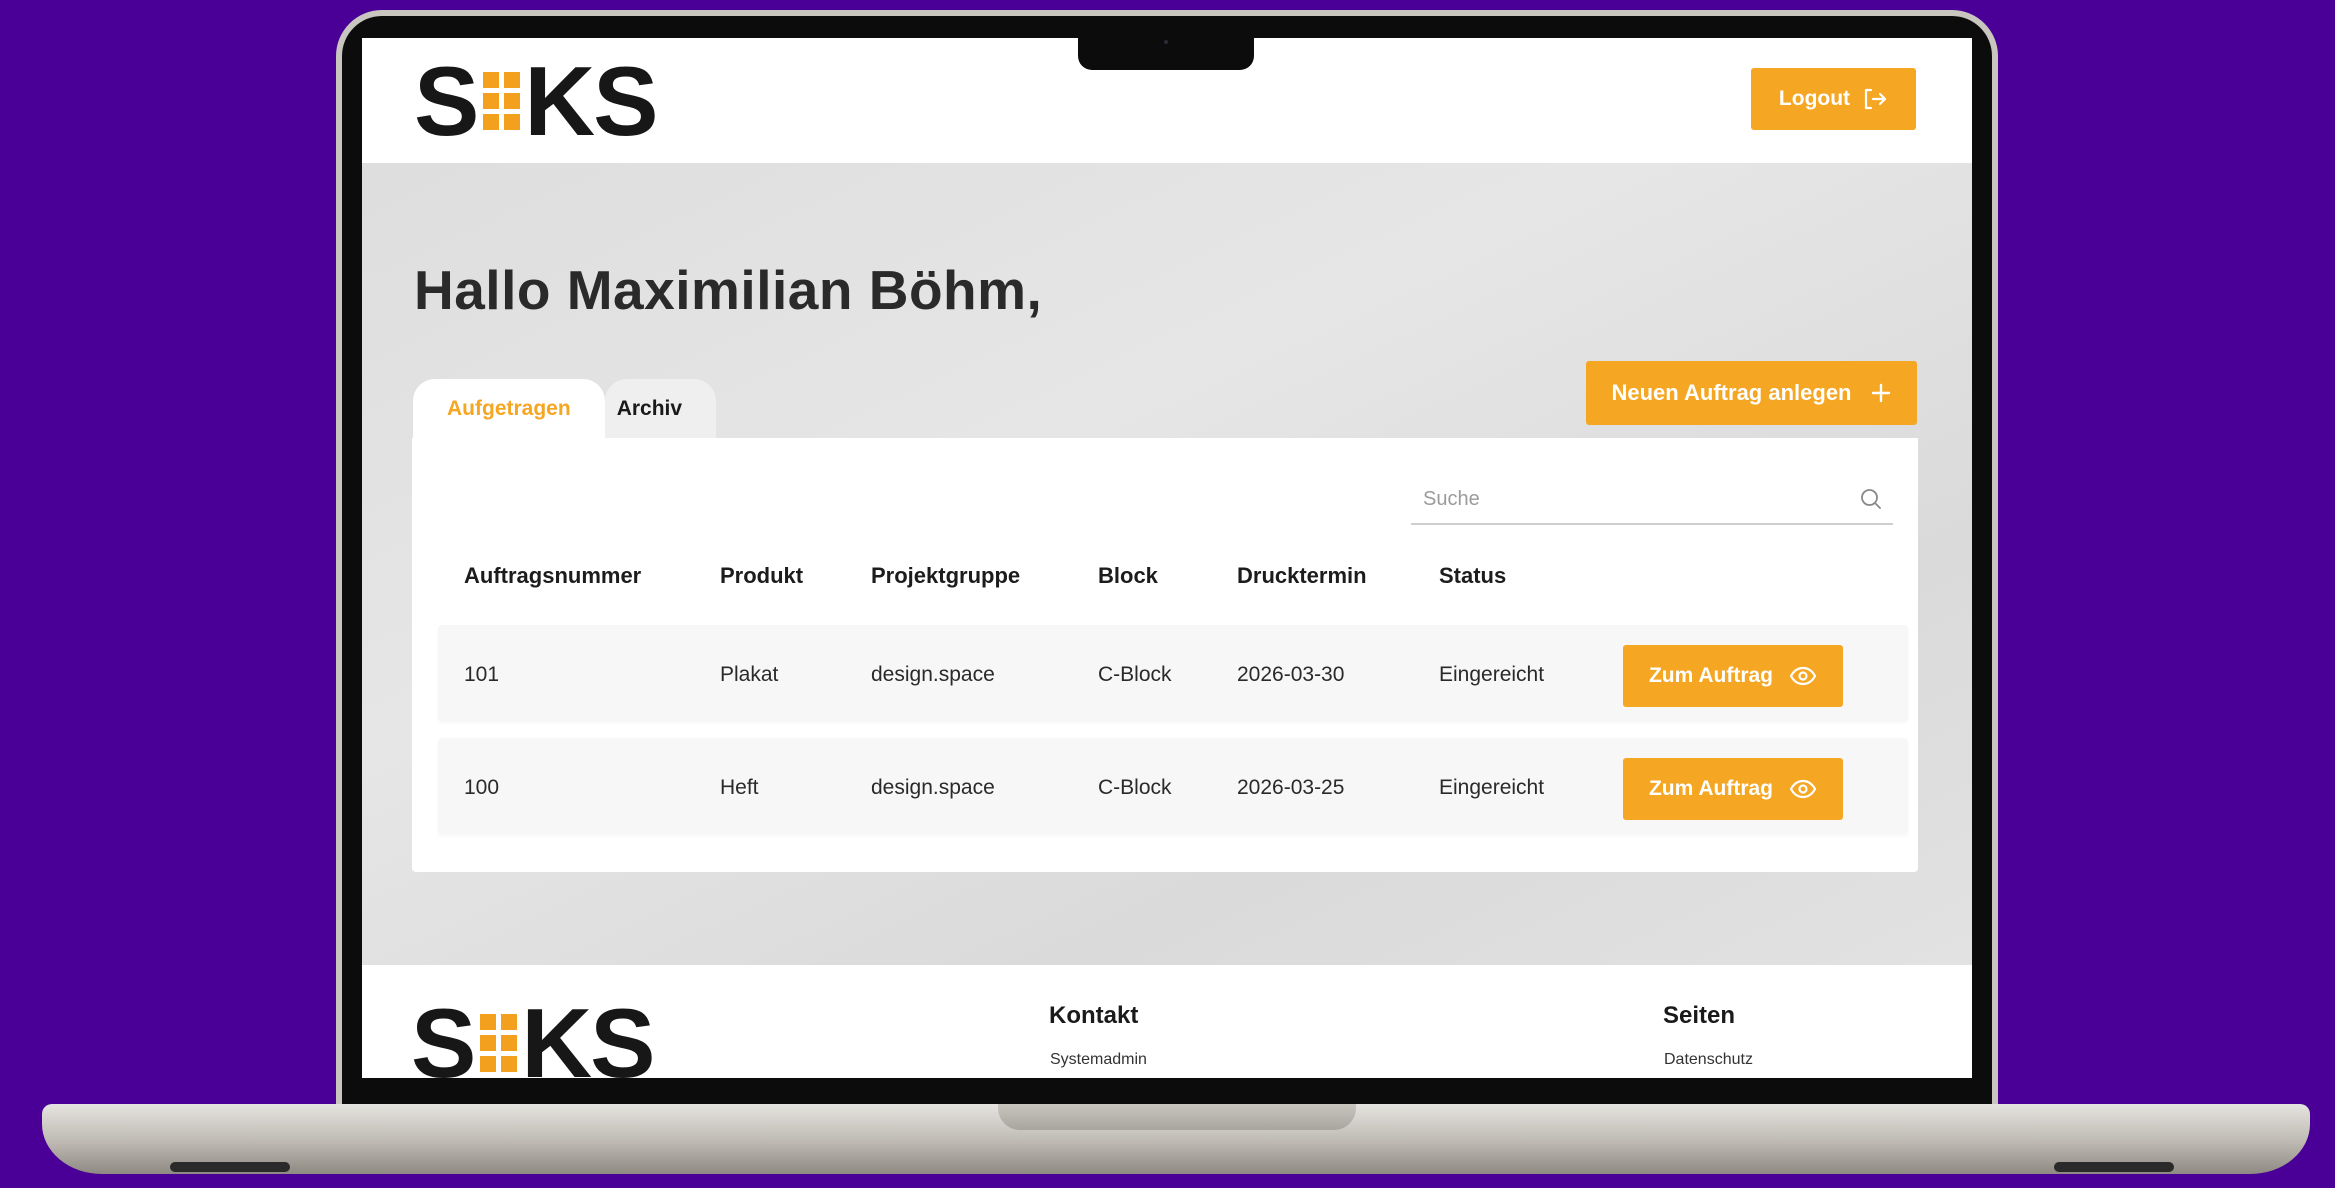 The image size is (2335, 1188). I want to click on laptop-base-lip, so click(1177, 1117).